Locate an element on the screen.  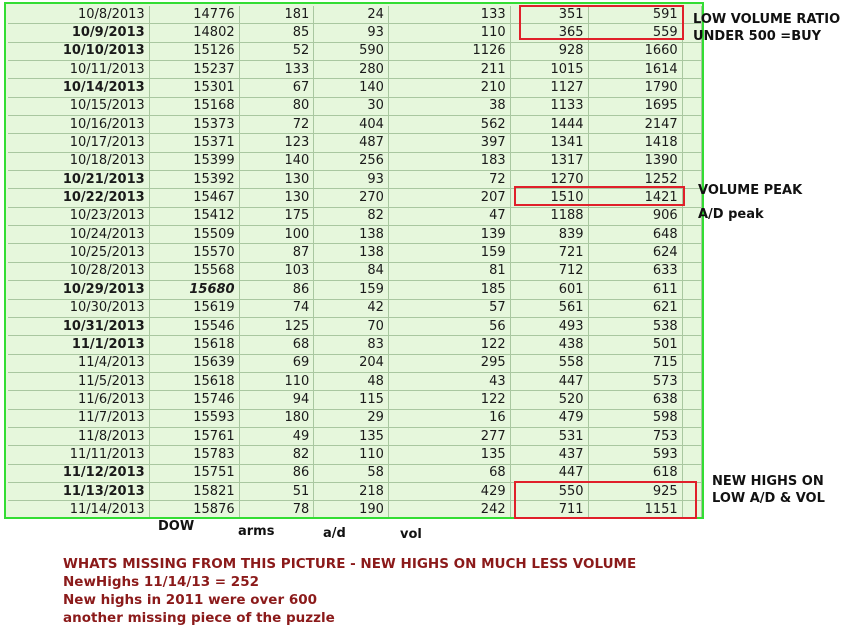
table-row: 11/7/2013 15593 180 29 16 479 598 is located at coordinates (355, 418).